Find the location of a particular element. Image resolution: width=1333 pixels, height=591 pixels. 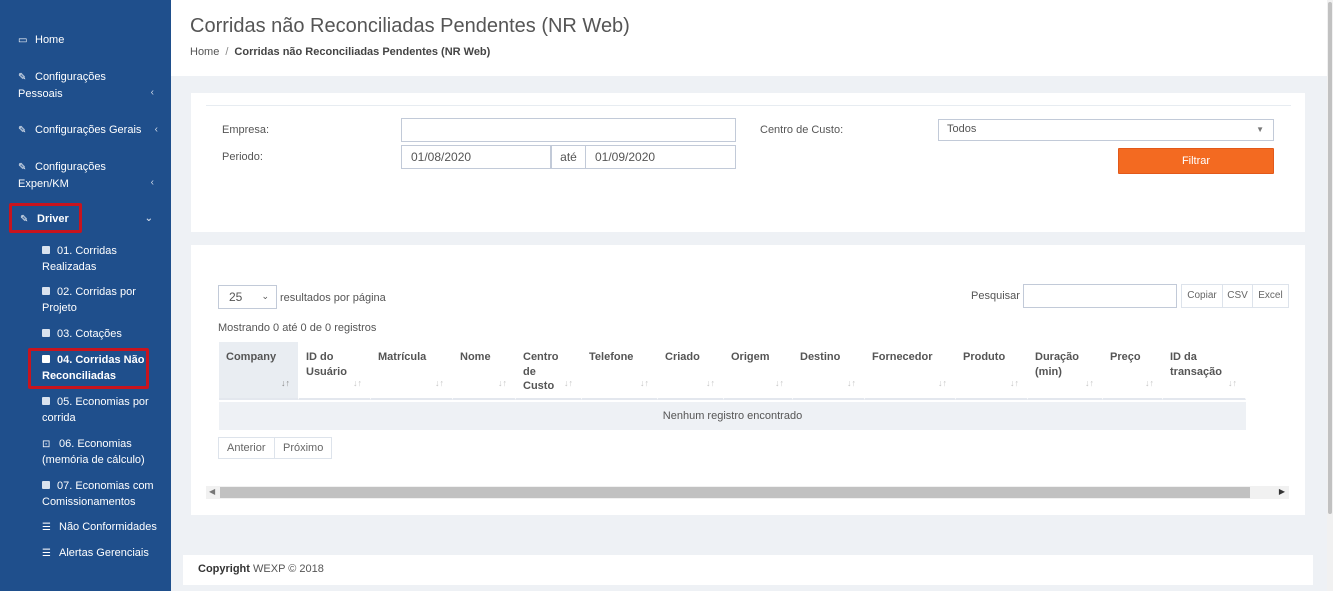

sidebar-item-driver: ✎ Driver ⌄ is located at coordinates (94, 219).